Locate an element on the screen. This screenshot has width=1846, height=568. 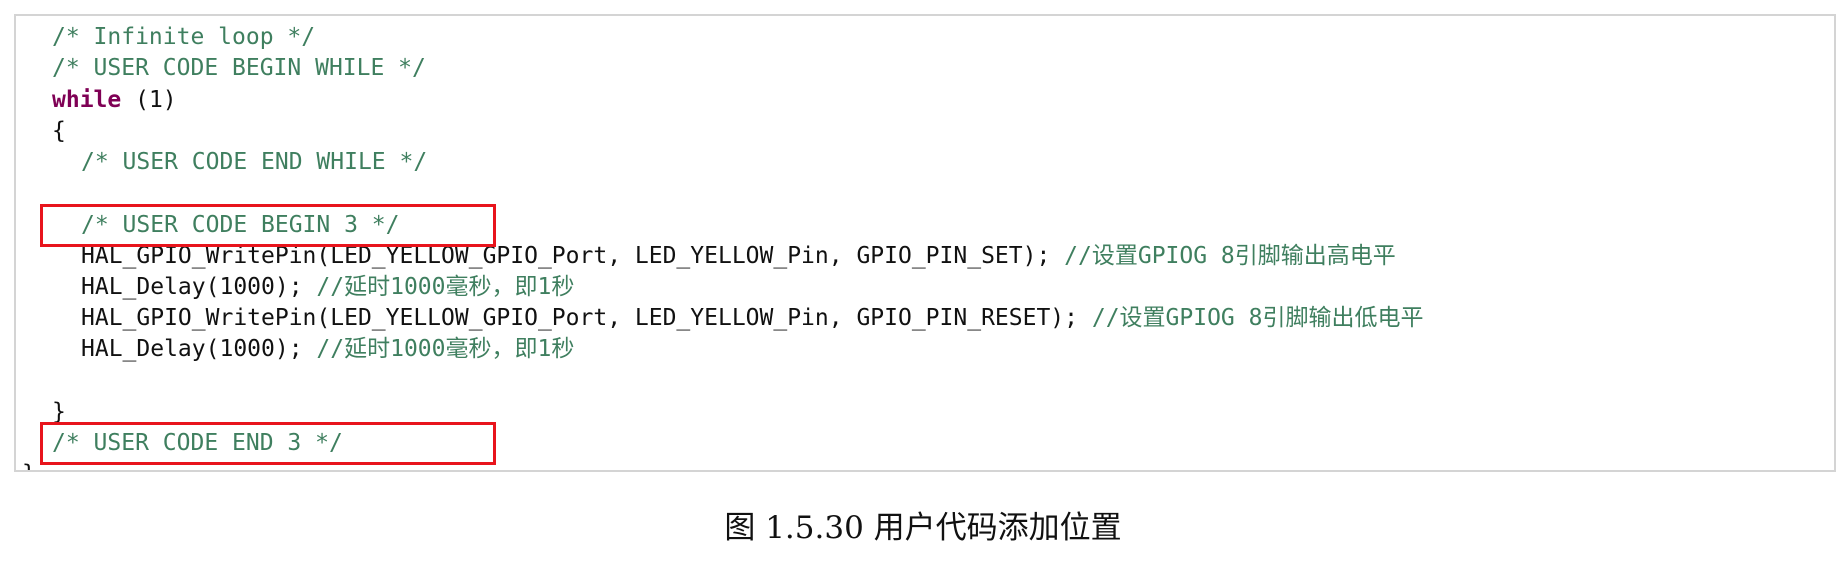
code-line-while-statement: while (1) is located at coordinates (114, 100).